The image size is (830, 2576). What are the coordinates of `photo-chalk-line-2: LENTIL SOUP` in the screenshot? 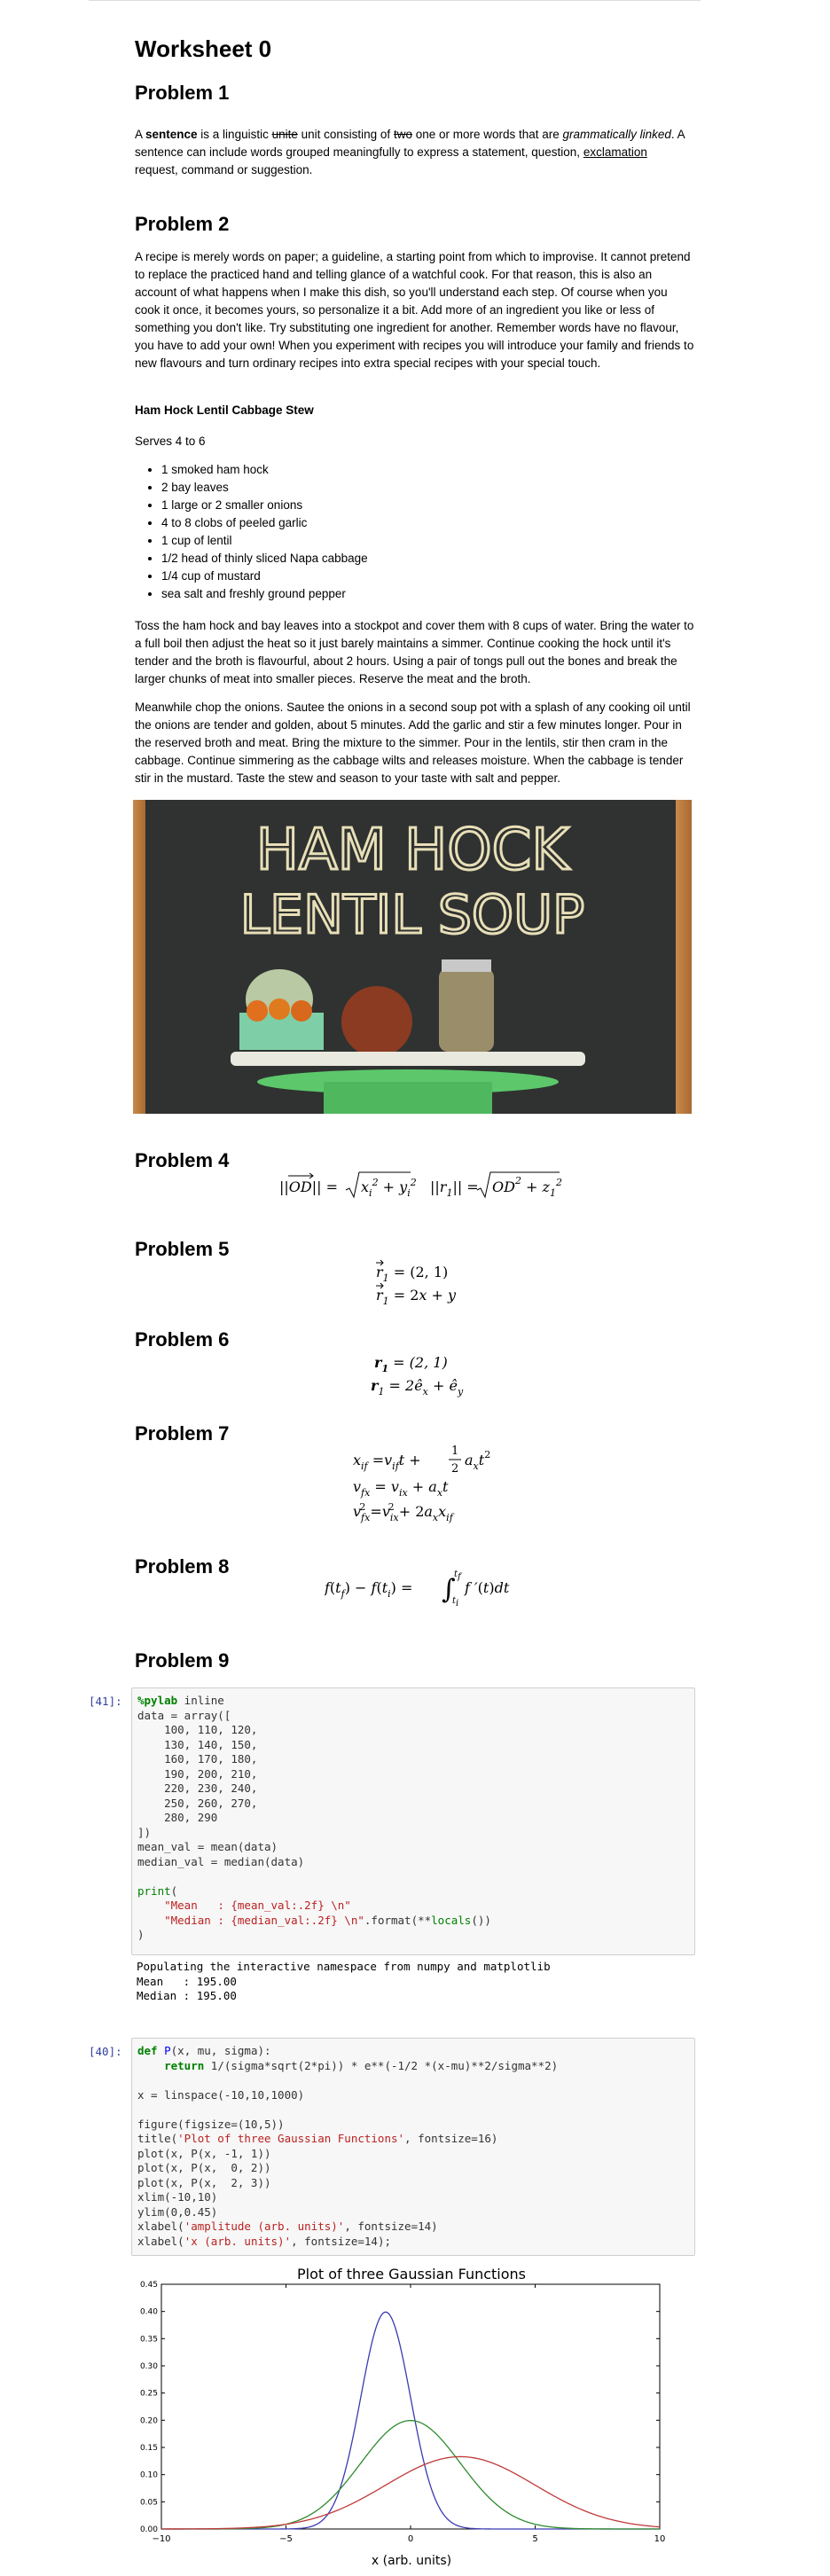 It's located at (412, 915).